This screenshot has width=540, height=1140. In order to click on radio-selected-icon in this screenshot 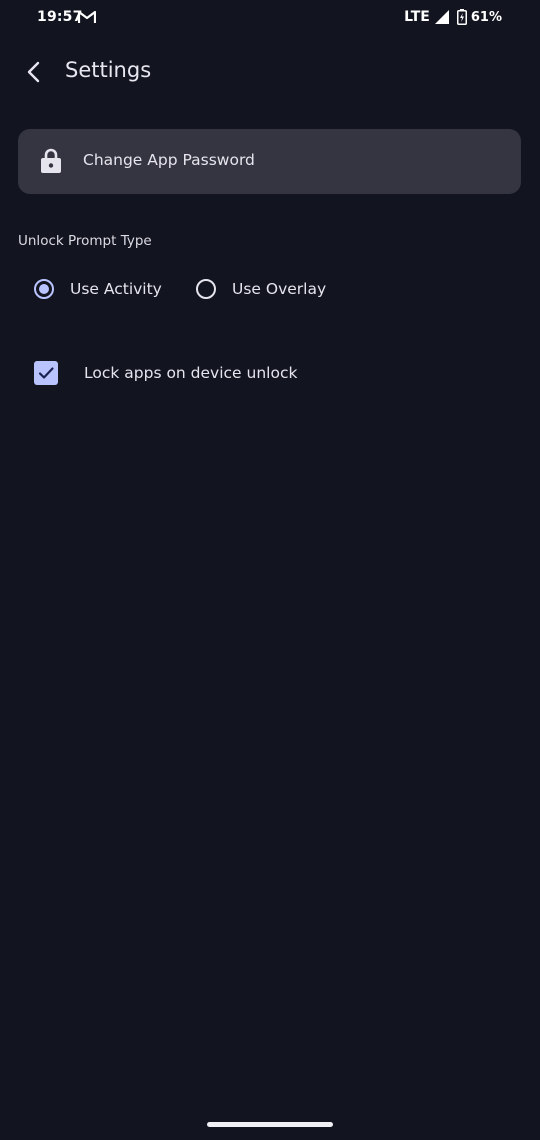, I will do `click(44, 289)`.